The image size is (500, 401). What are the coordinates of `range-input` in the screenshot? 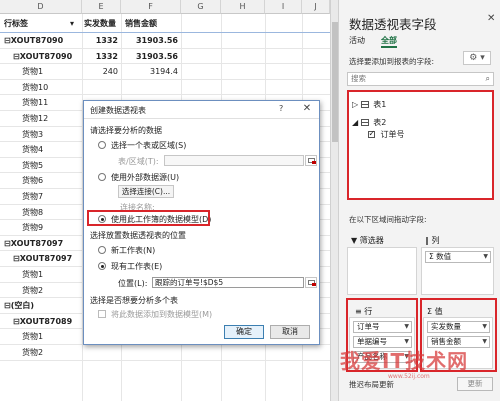 It's located at (234, 160).